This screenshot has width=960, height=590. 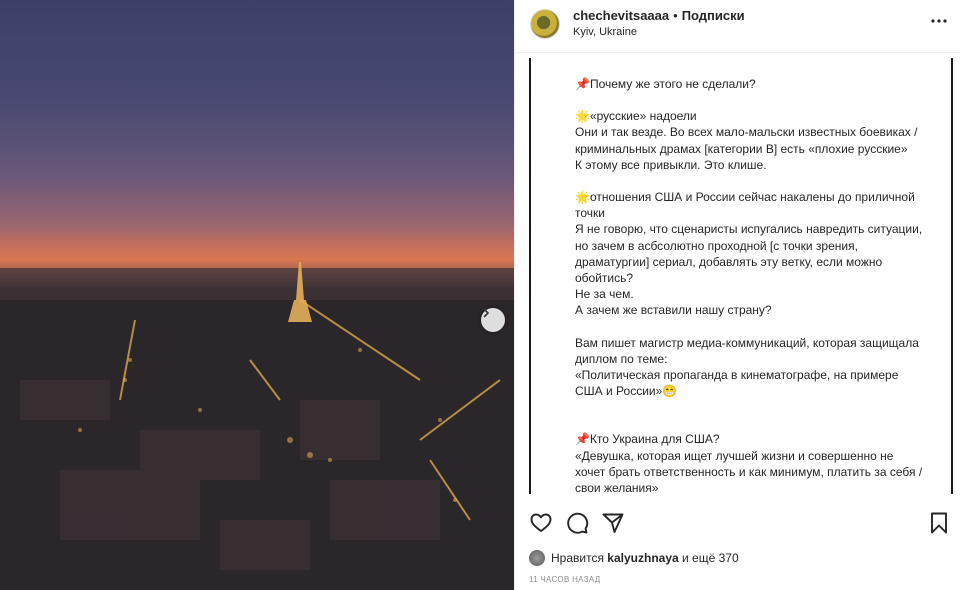 What do you see at coordinates (647, 439) in the screenshot?
I see `caption-line: 📌Кто Украина для США?` at bounding box center [647, 439].